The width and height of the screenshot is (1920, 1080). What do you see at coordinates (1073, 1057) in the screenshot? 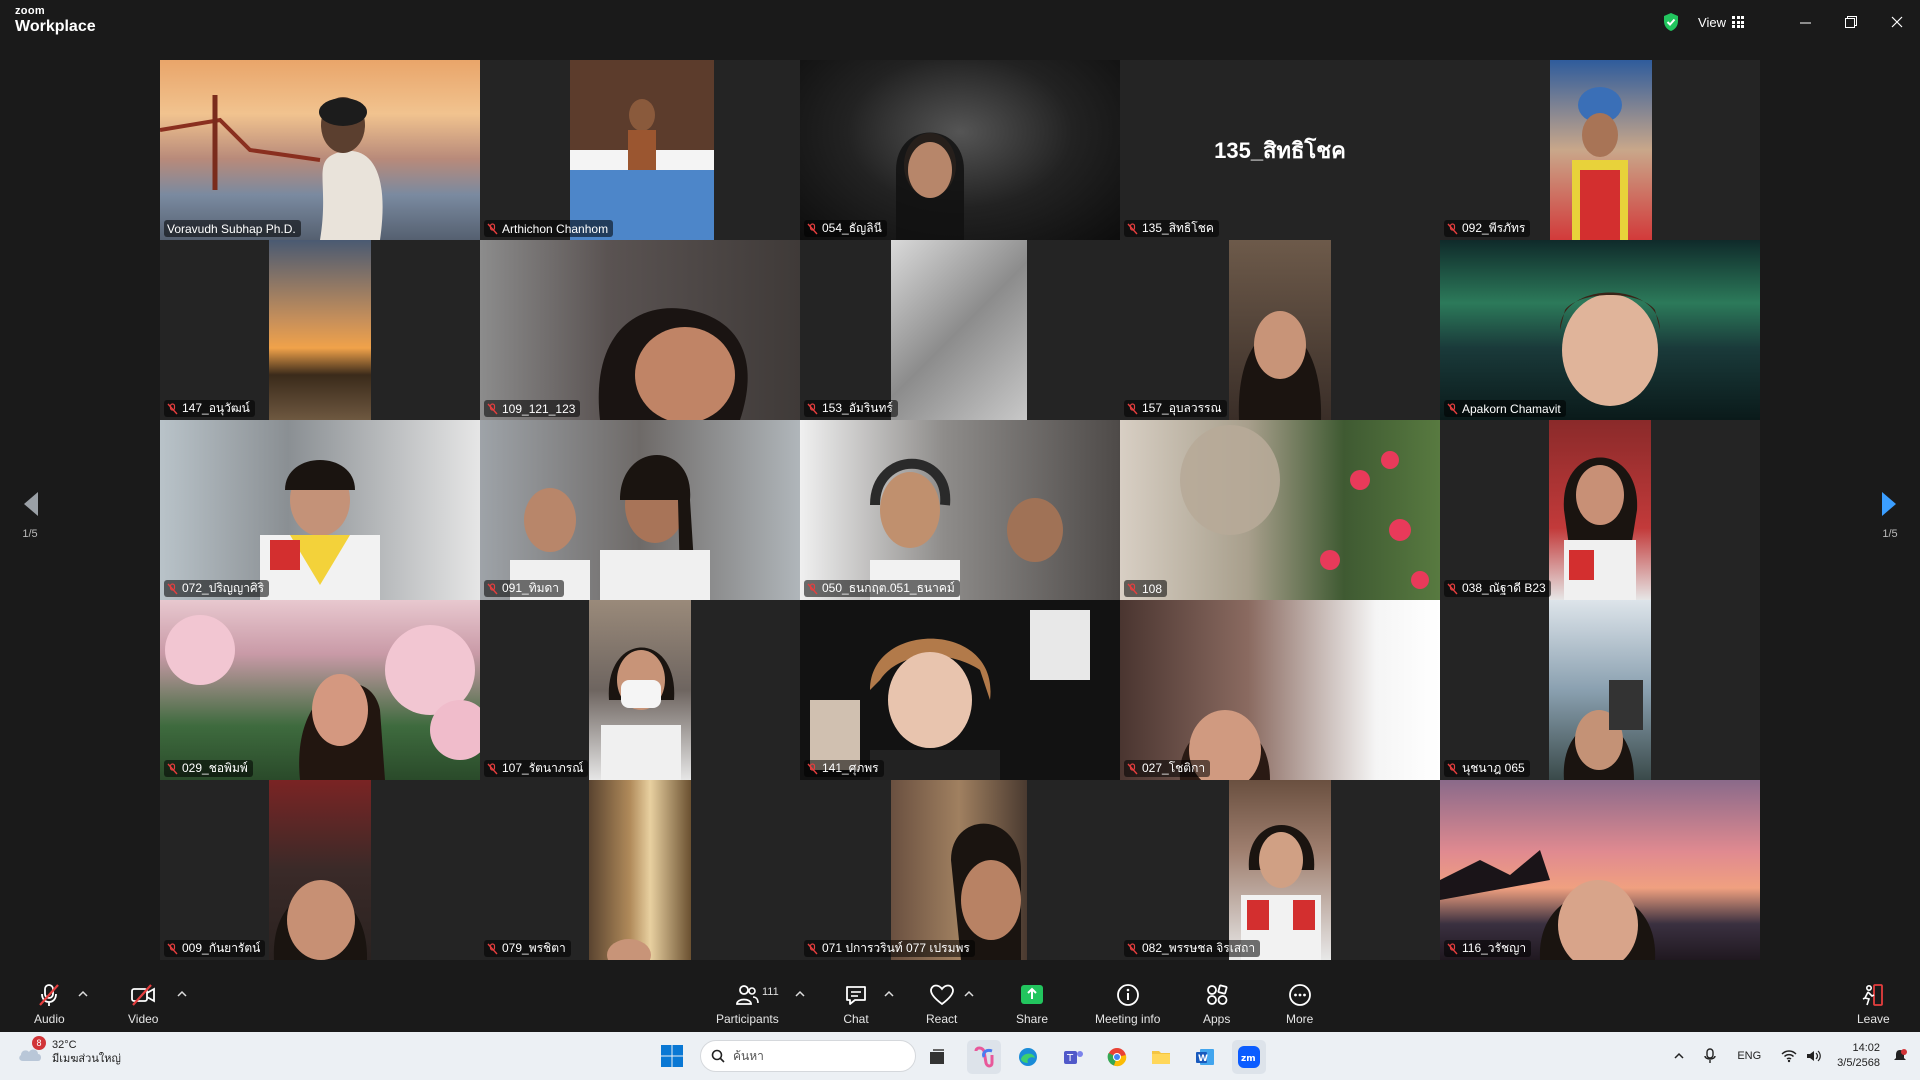
I see `teams-button: T` at bounding box center [1073, 1057].